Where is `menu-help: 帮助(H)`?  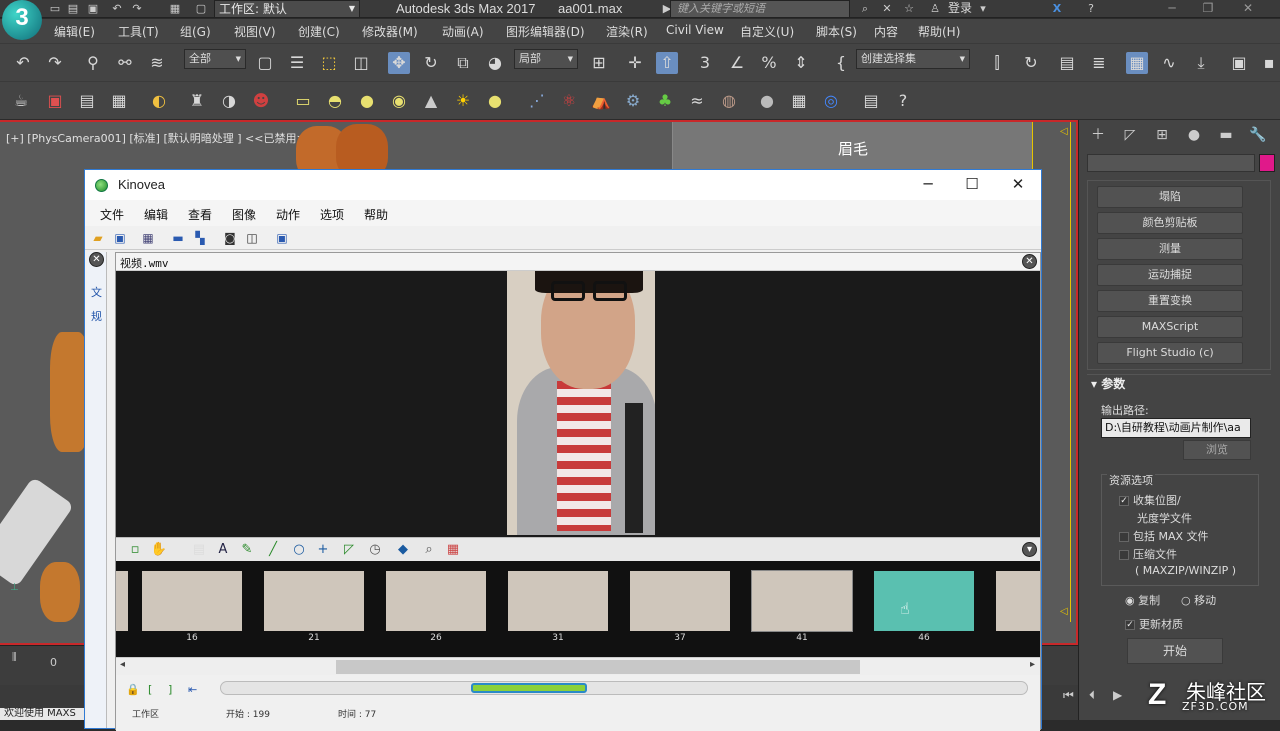 menu-help: 帮助(H) is located at coordinates (939, 31).